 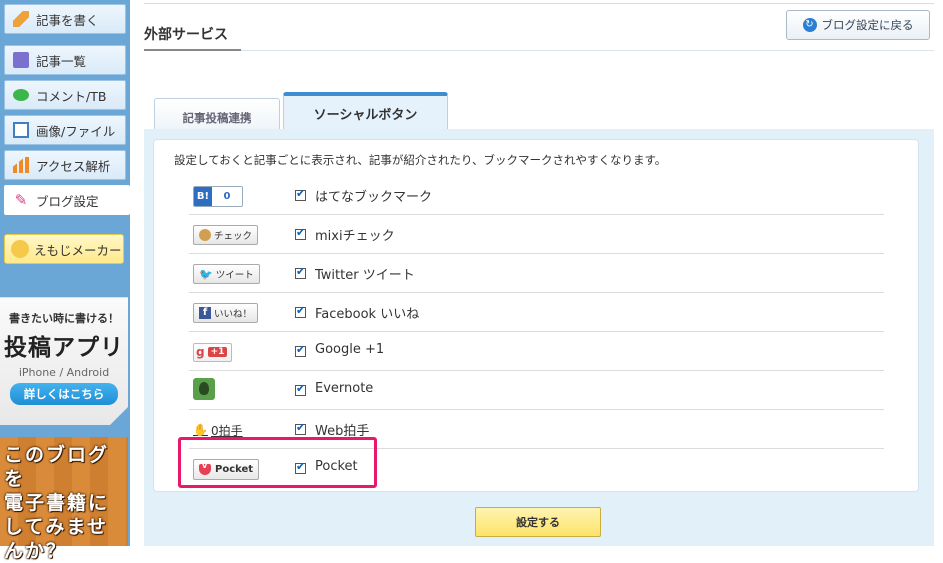 What do you see at coordinates (21, 200) in the screenshot?
I see `wrench-icon: ✎` at bounding box center [21, 200].